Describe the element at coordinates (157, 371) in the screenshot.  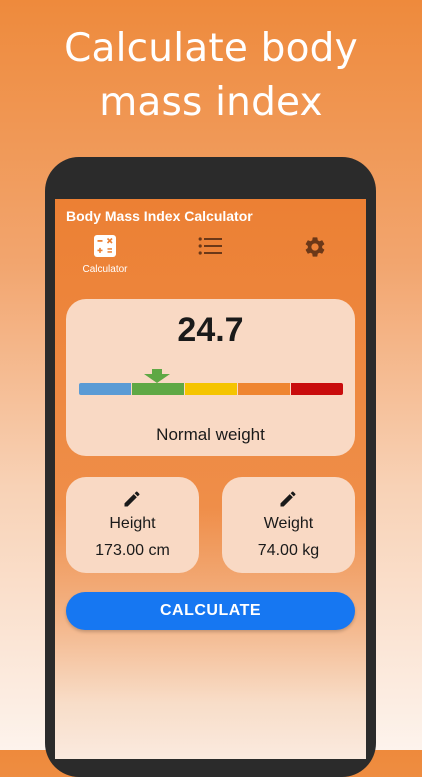
I see `pointer-stem` at that location.